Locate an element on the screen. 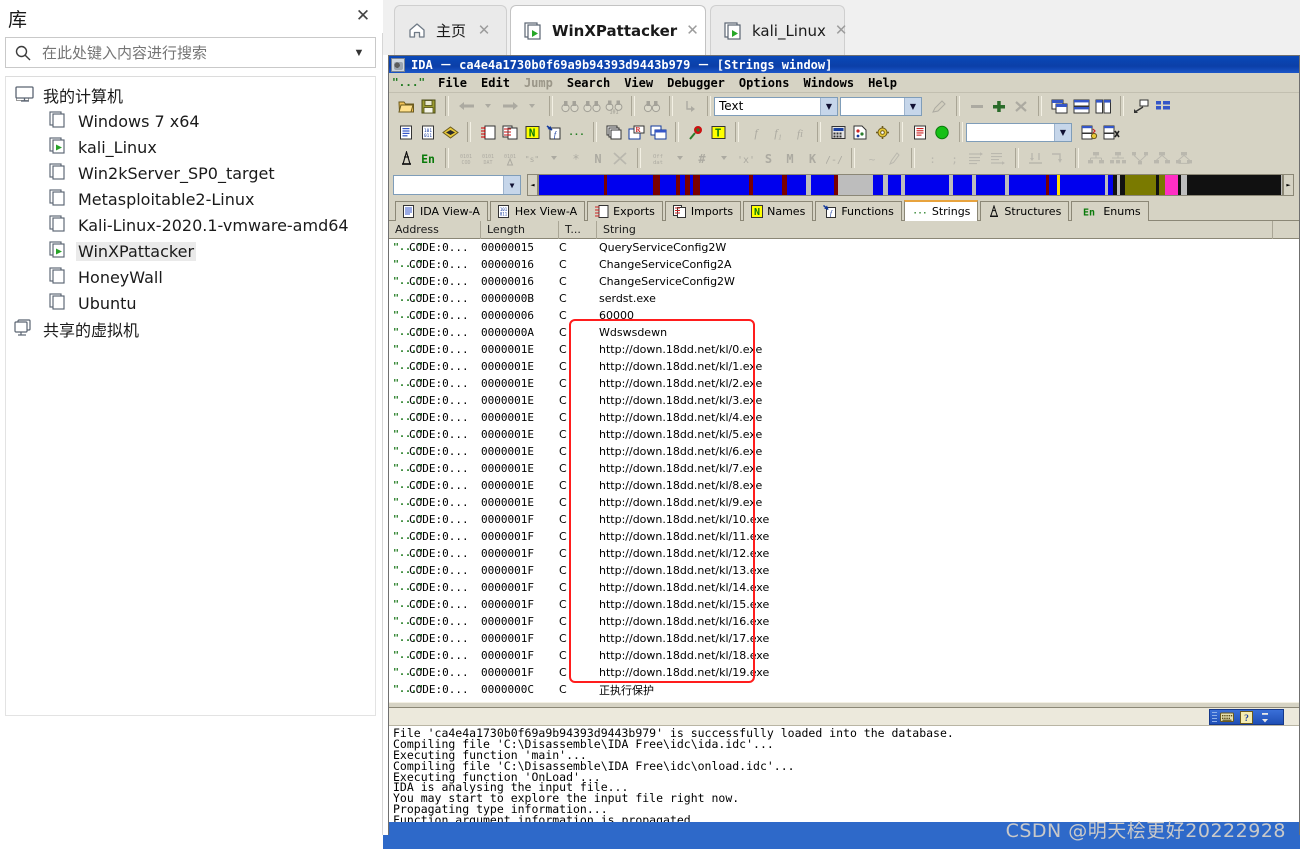  repeatable-comment-icon: ; is located at coordinates (954, 158).